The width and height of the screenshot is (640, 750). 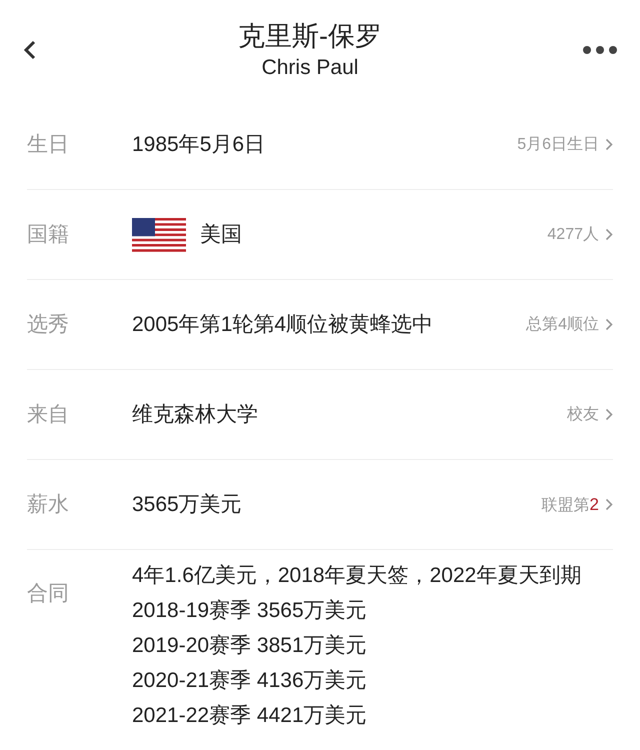 I want to click on field-label: 薪水, so click(x=48, y=505).